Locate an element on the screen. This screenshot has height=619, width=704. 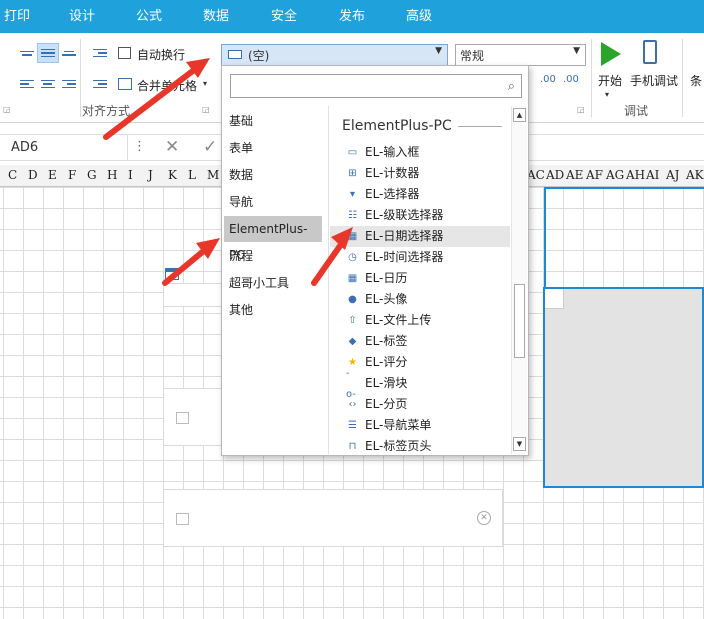
decimal-decrease-icon: .00 is located at coordinates (548, 79).